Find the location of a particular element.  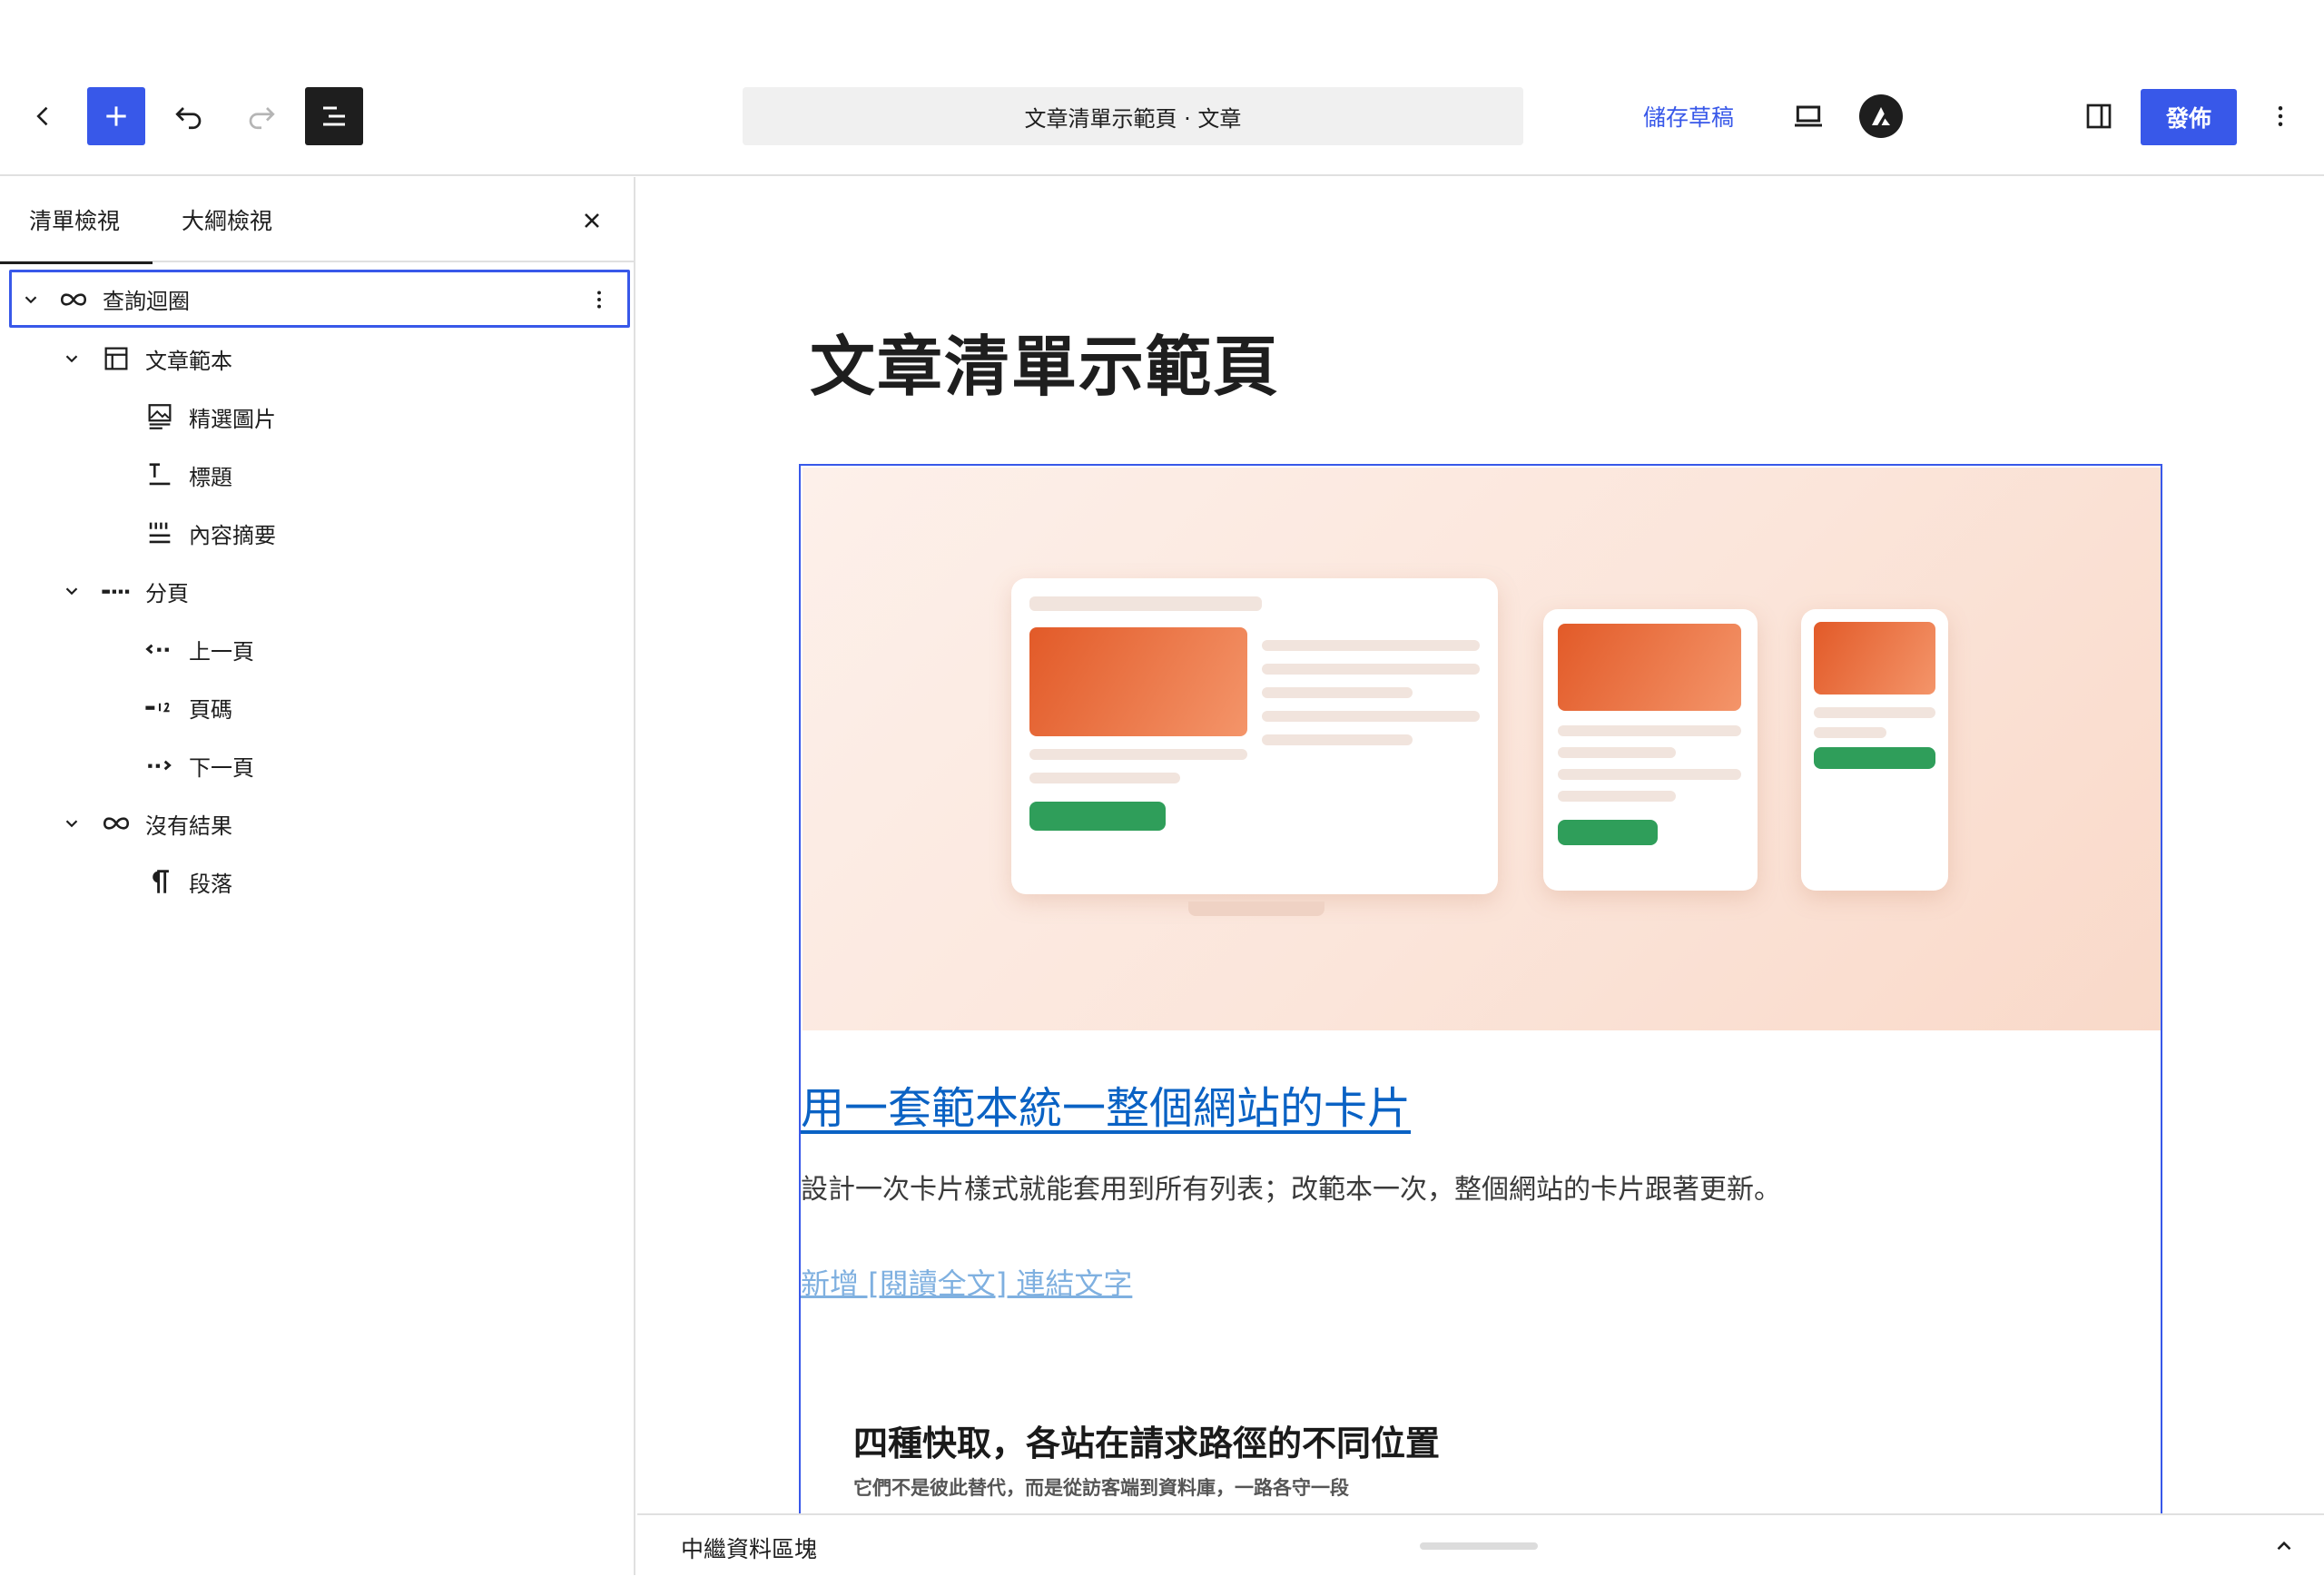

meta-boxes-toggle-button is located at coordinates (2284, 1546).